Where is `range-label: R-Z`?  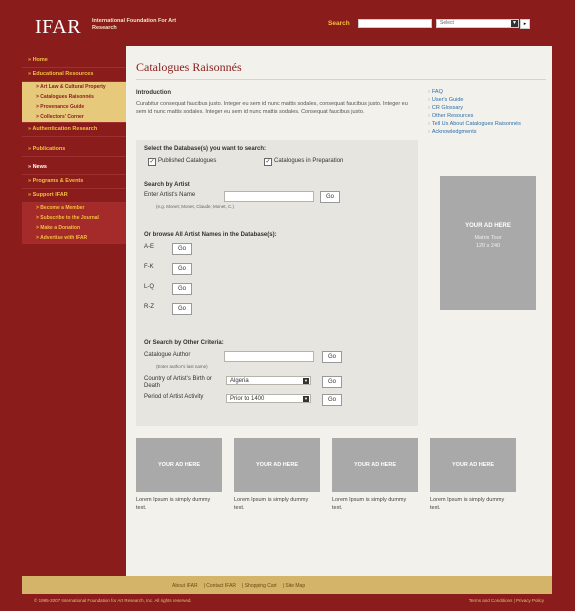
range-label: R-Z is located at coordinates (149, 307).